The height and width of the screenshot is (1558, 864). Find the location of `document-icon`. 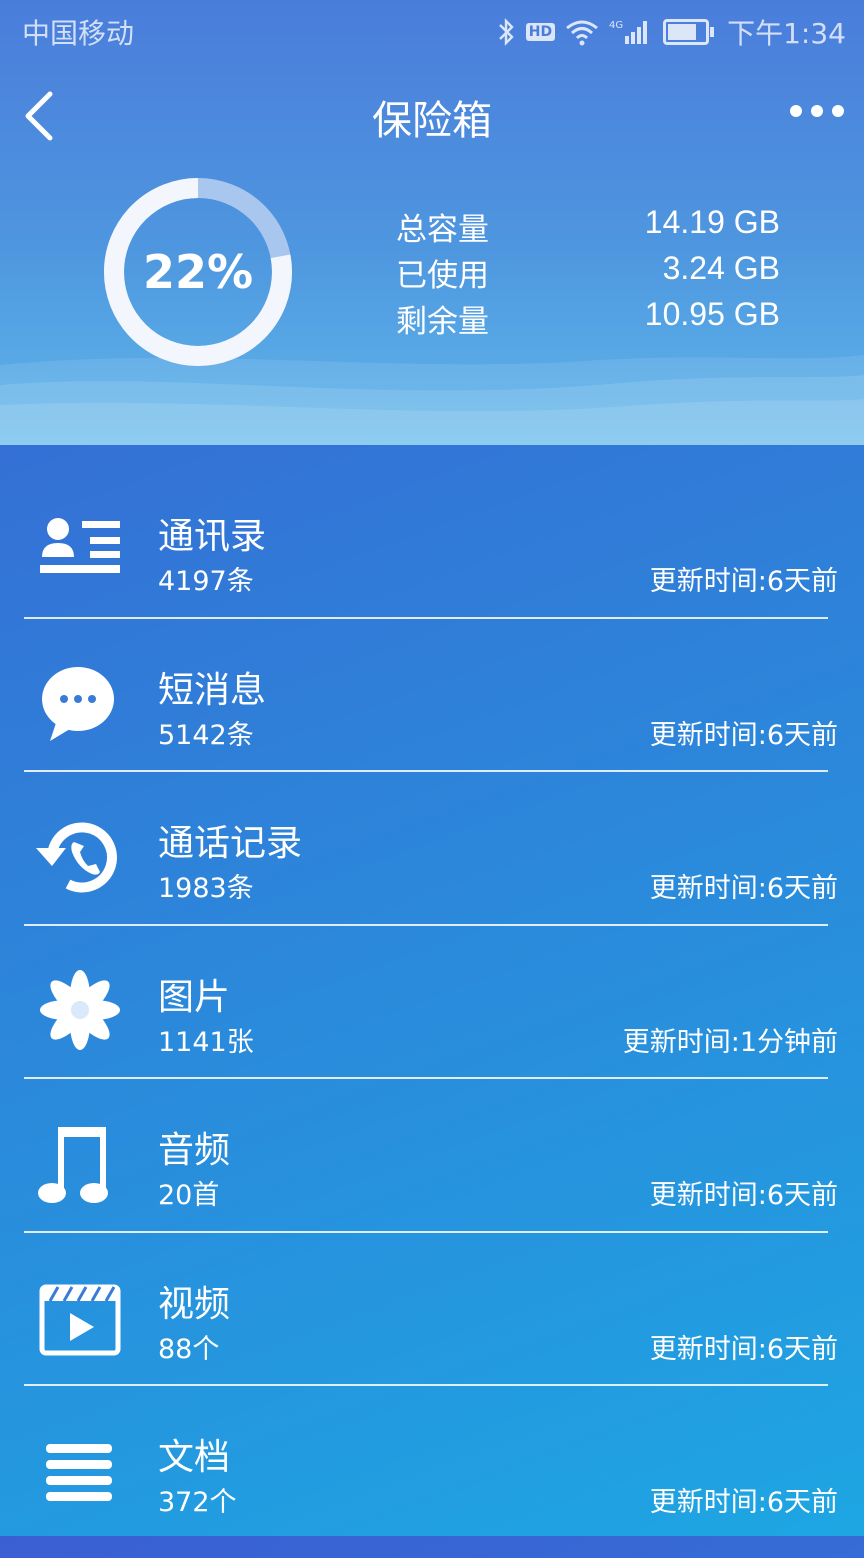

document-icon is located at coordinates (79, 1472).